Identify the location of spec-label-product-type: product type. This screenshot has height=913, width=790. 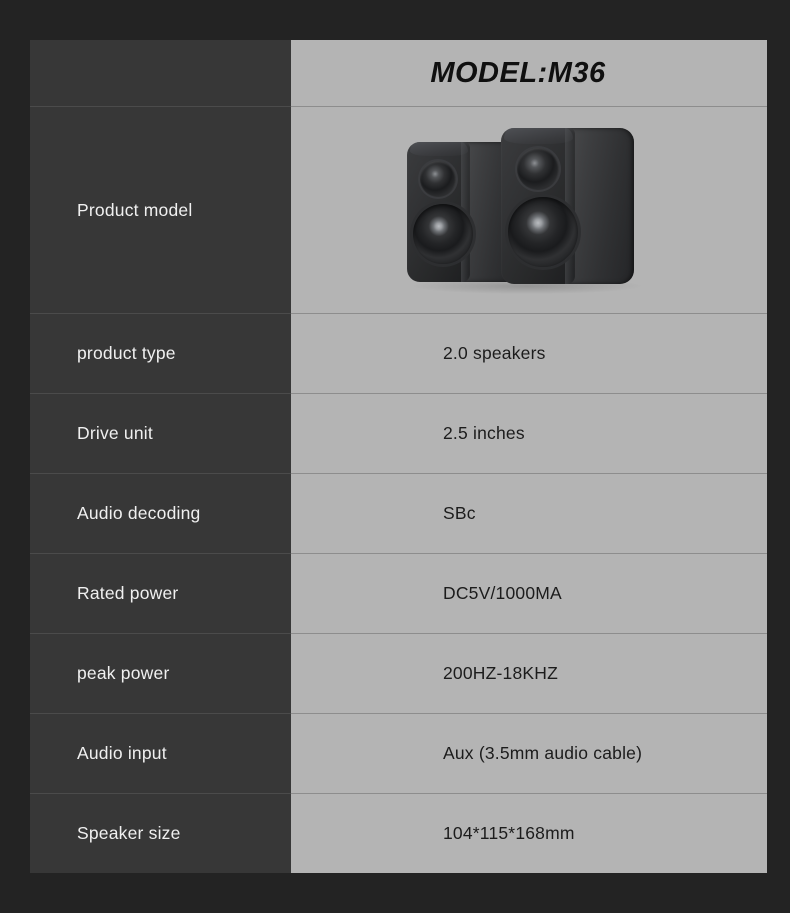
(160, 353).